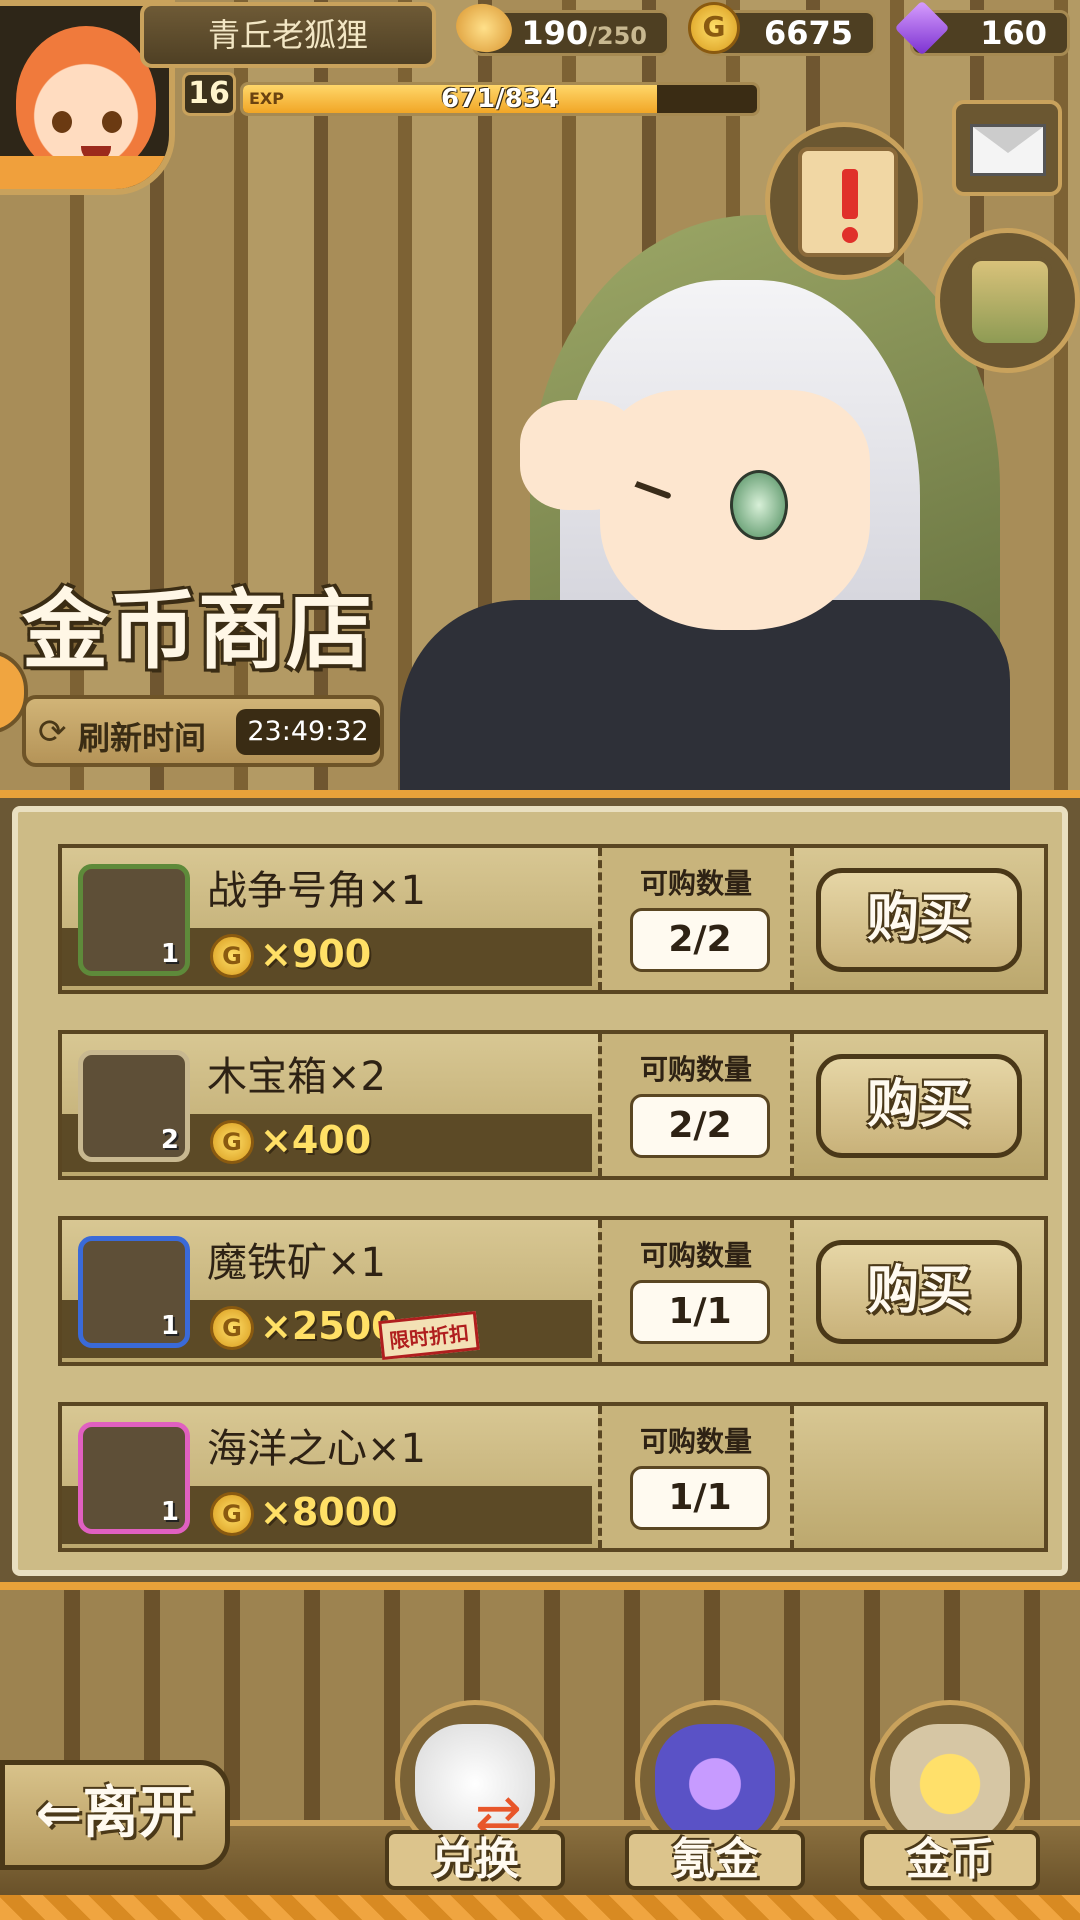 The width and height of the screenshot is (1080, 1920). I want to click on shop-row: 2 木宝箱×2 G ×400 可购数量 2/2 购买, so click(553, 1105).